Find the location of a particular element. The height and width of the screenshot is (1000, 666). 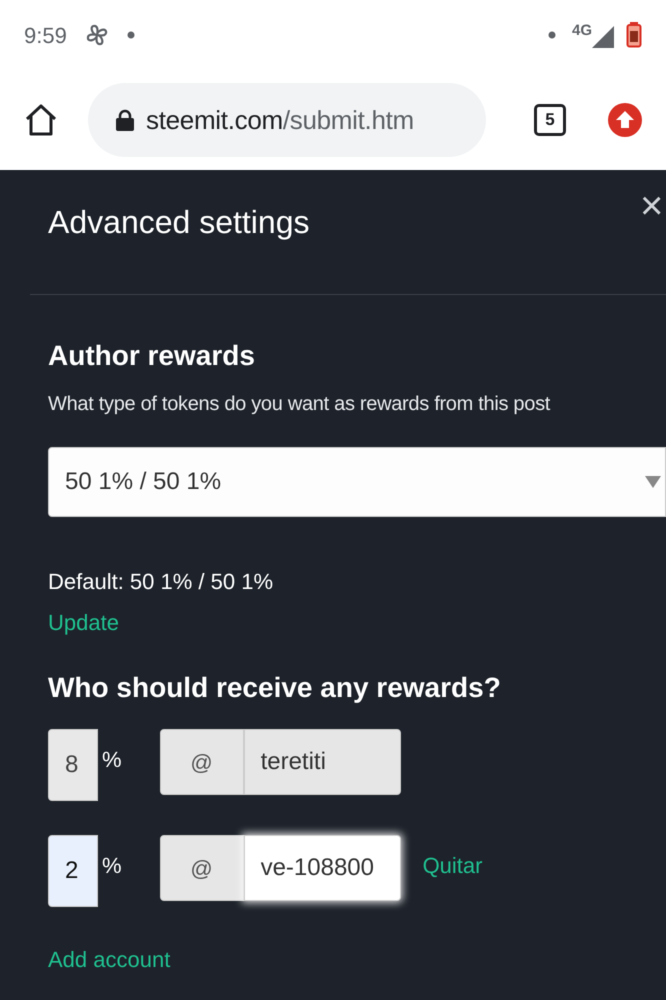

default-text: Default: 50 1% / 50 1% is located at coordinates (161, 582).